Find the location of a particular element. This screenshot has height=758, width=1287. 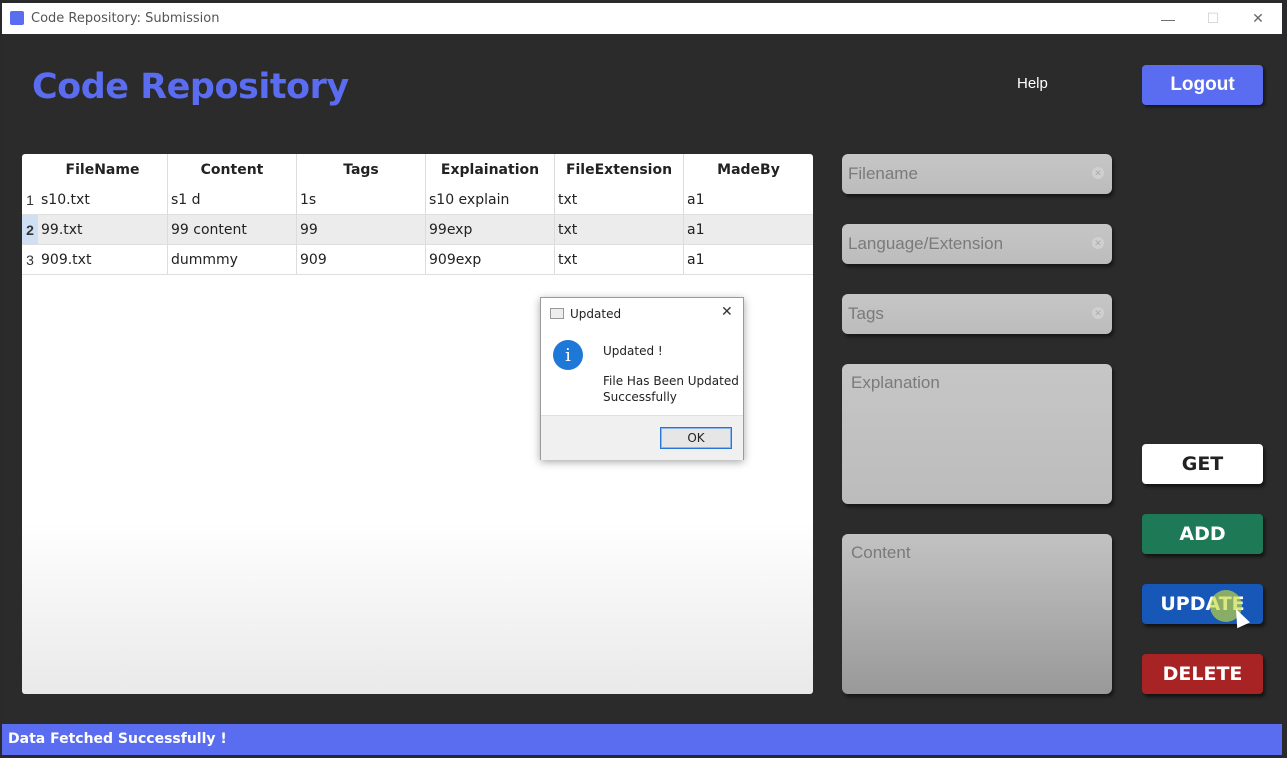

column-header: Explaination is located at coordinates (490, 169).